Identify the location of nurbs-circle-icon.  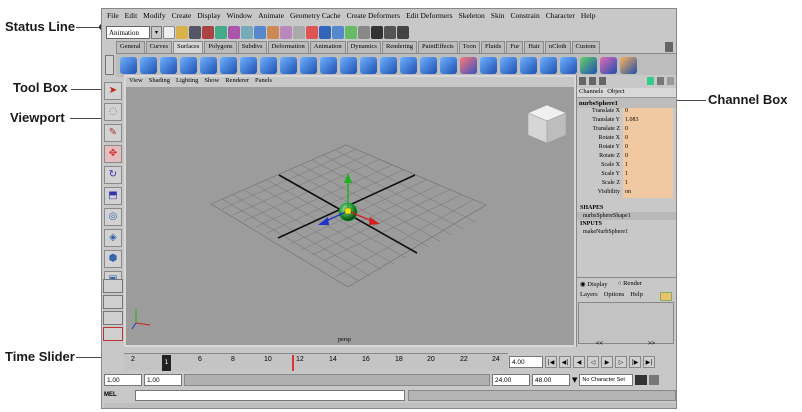
(248, 65).